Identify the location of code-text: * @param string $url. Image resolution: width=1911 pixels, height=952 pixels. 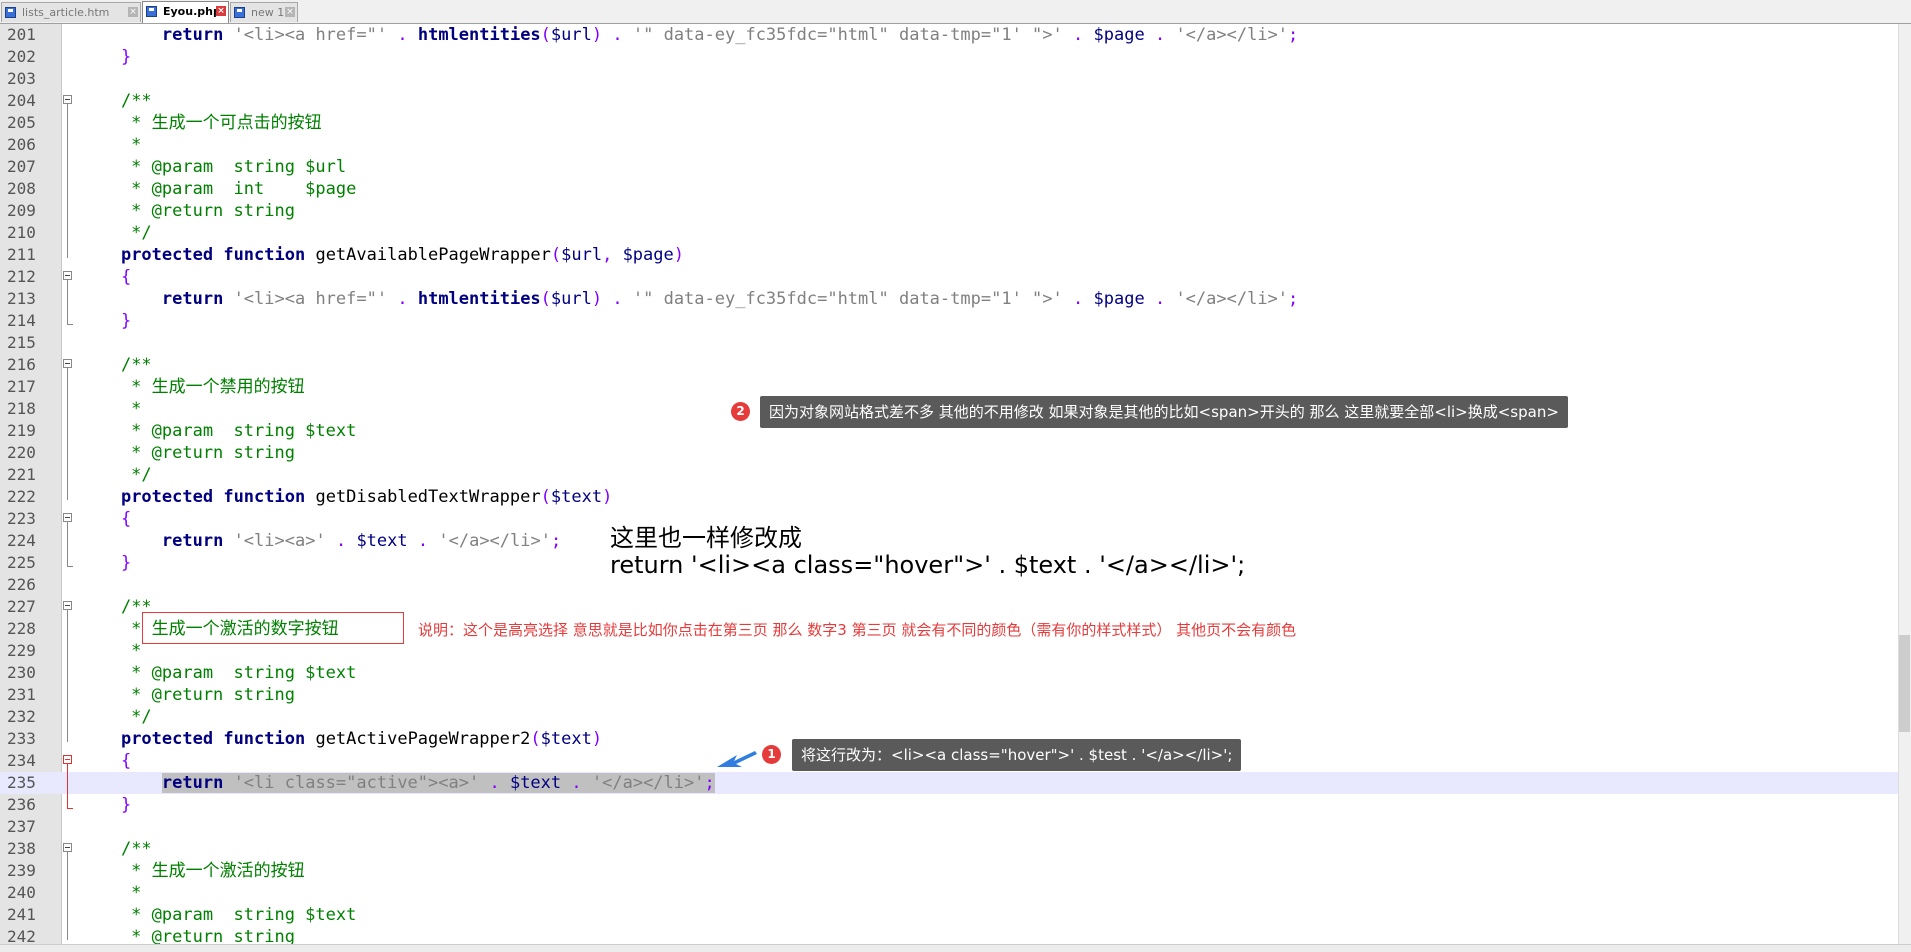
(213, 167).